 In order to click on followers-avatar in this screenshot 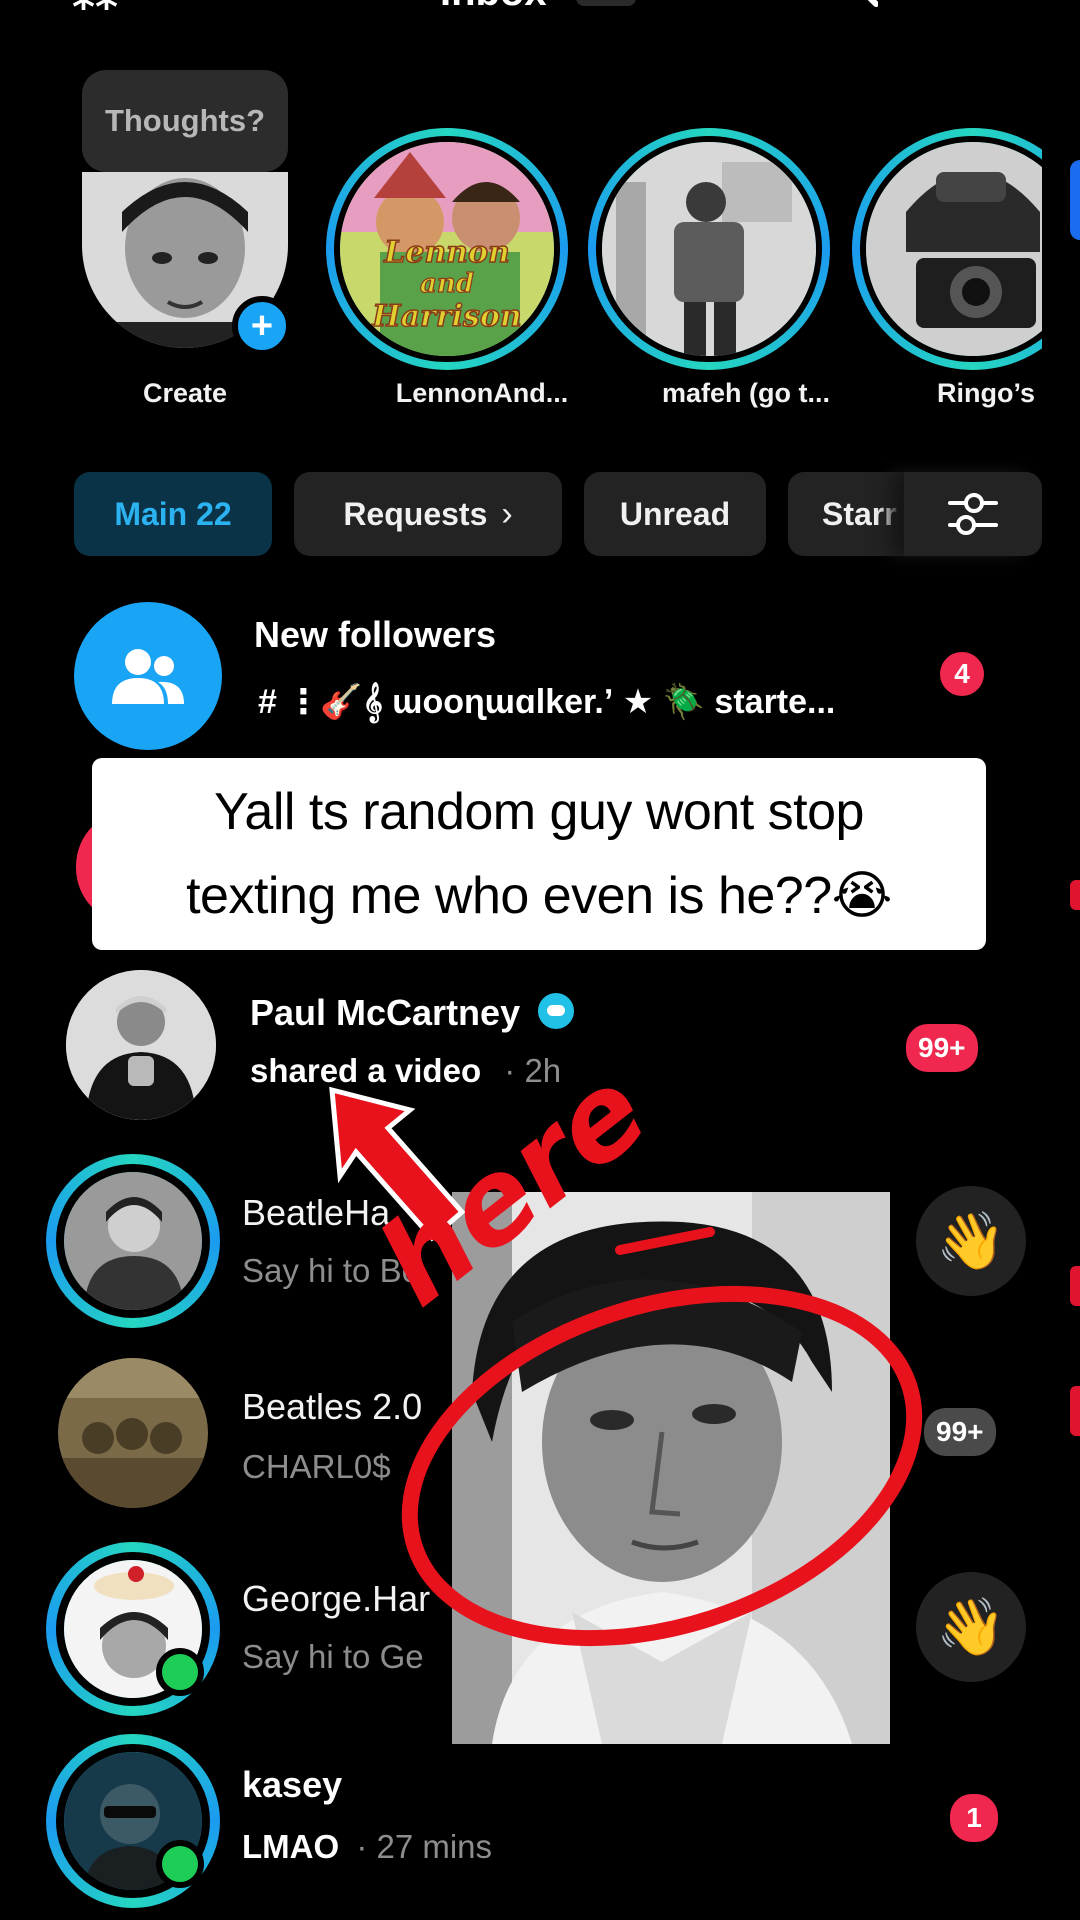, I will do `click(148, 676)`.